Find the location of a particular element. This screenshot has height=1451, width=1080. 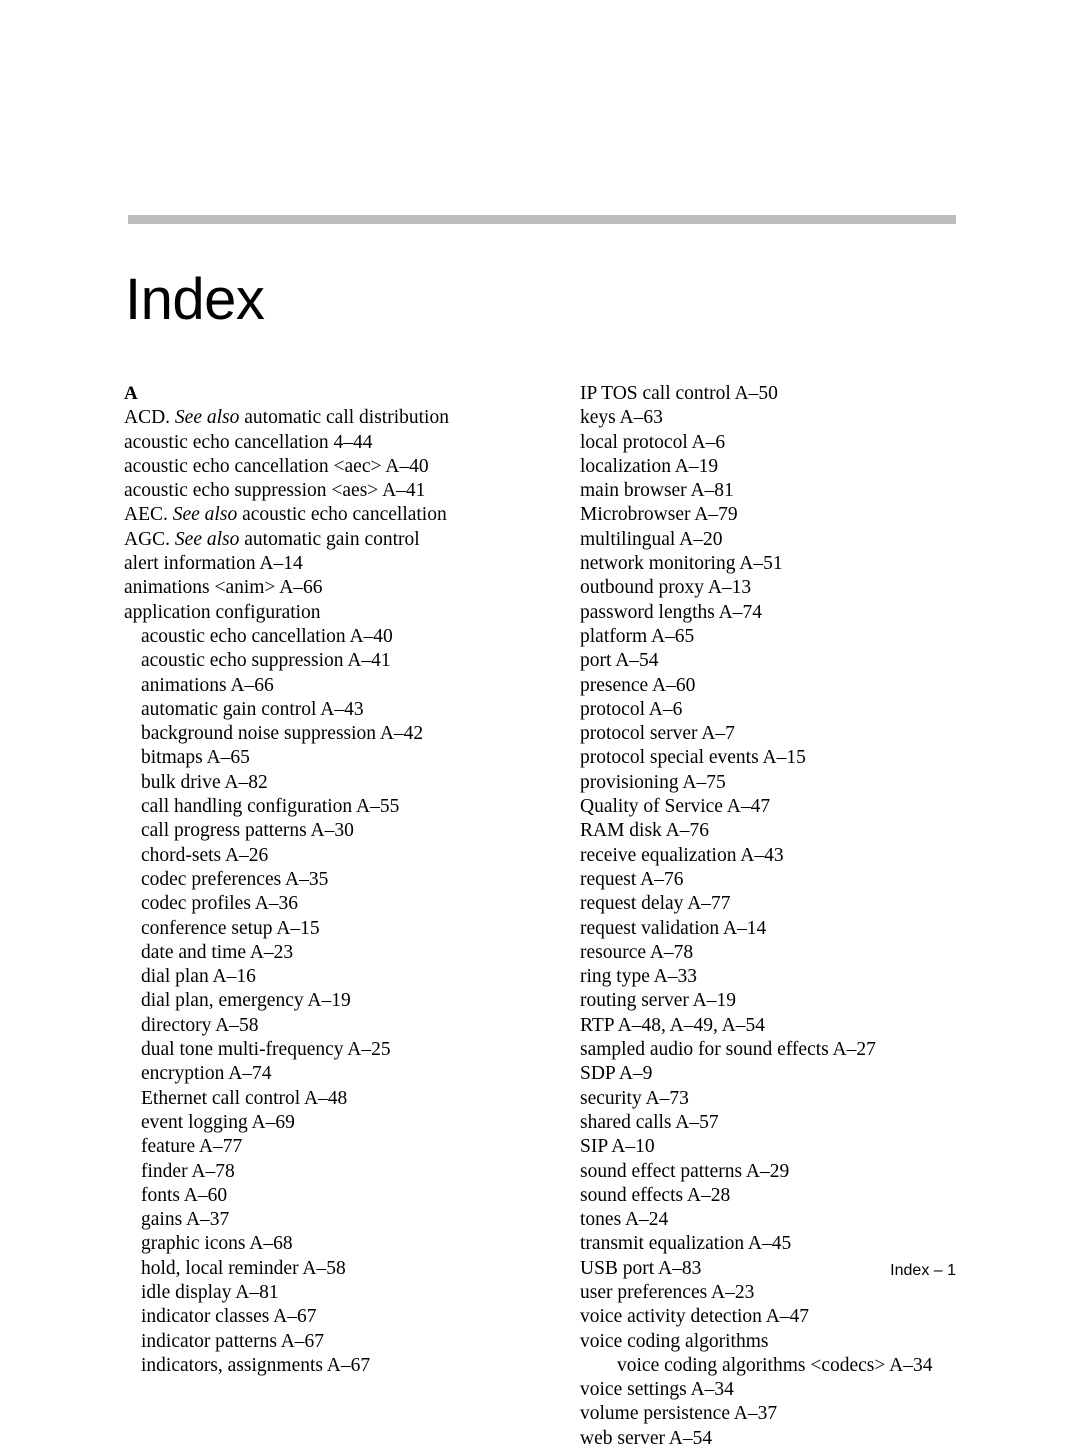

index-entry: call progress patterns A–30 is located at coordinates (334, 831).